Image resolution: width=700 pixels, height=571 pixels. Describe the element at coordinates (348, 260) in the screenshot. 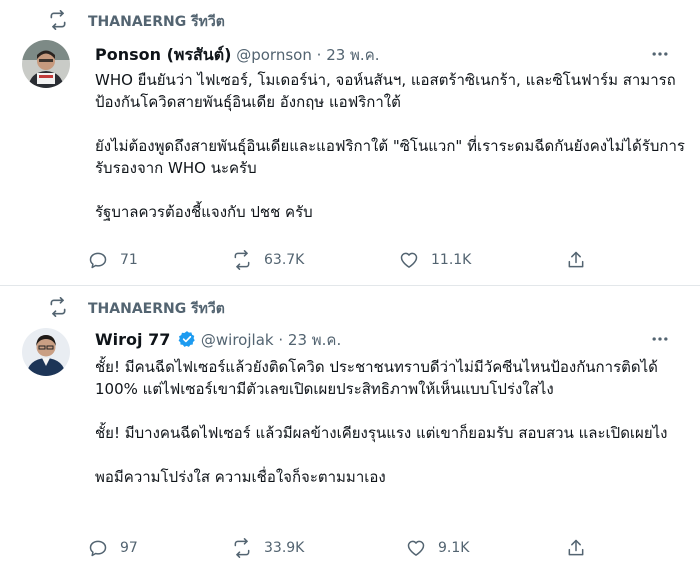

I see `tweet-actions: 71 63.7K 11.1K` at that location.